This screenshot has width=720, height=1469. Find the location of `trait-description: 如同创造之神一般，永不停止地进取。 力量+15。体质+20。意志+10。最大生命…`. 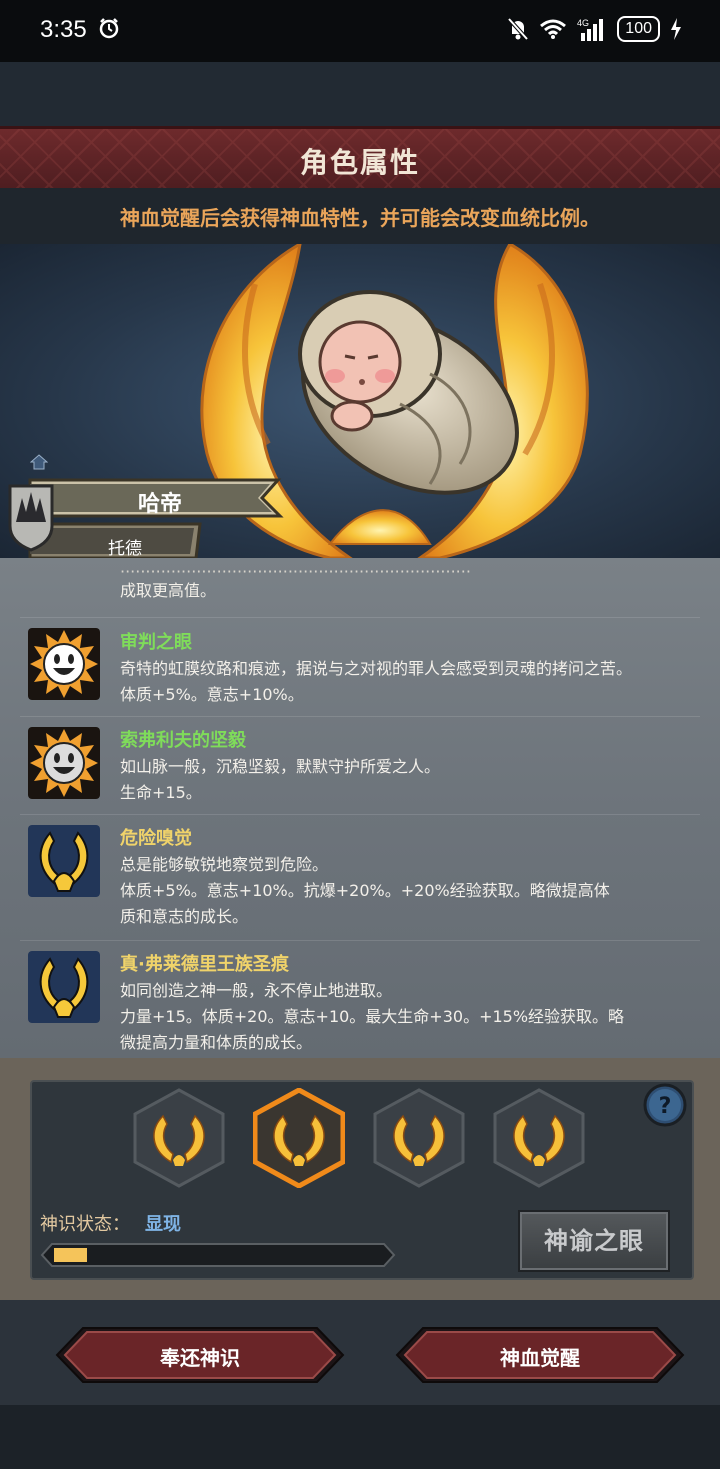

trait-description: 如同创造之神一般，永不停止地进取。 力量+15。体质+20。意志+10。最大生命… is located at coordinates (372, 1016).